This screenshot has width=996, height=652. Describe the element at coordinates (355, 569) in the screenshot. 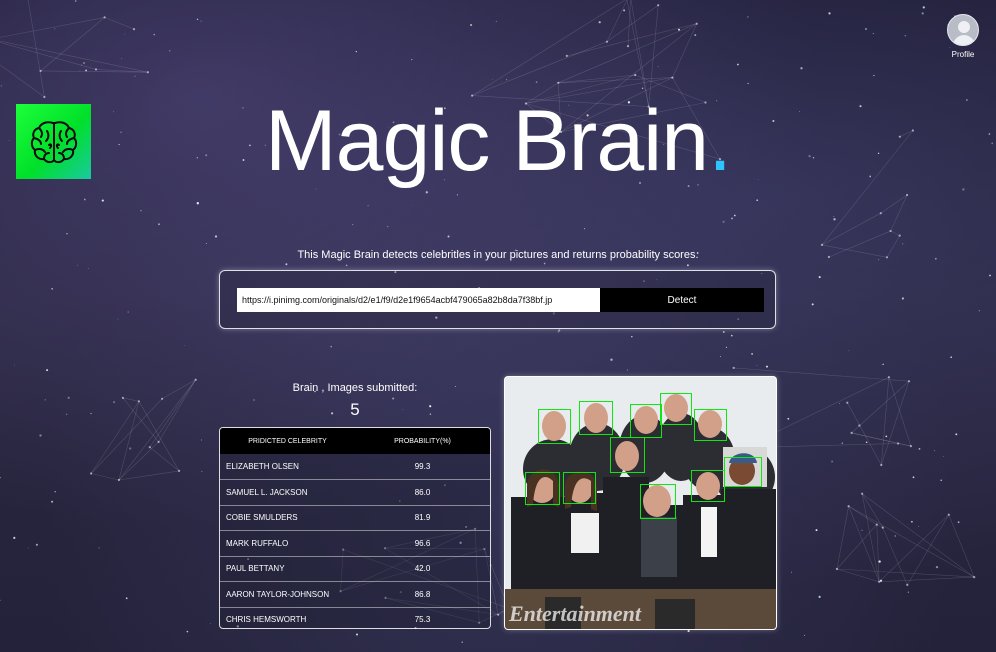

I see `table-row: PAUL BETTANY 42.0` at that location.